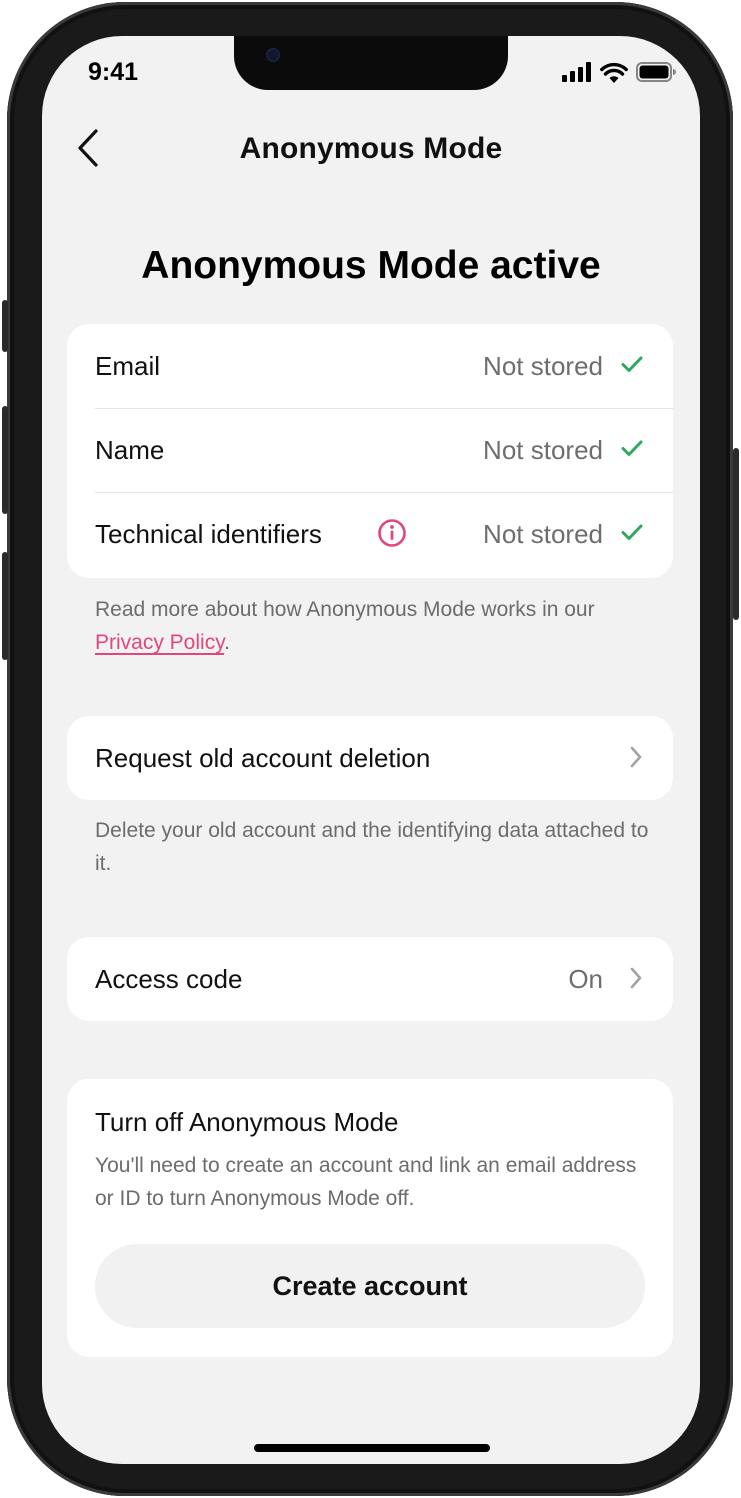 The image size is (741, 1498). Describe the element at coordinates (614, 72) in the screenshot. I see `wifi-icon` at that location.